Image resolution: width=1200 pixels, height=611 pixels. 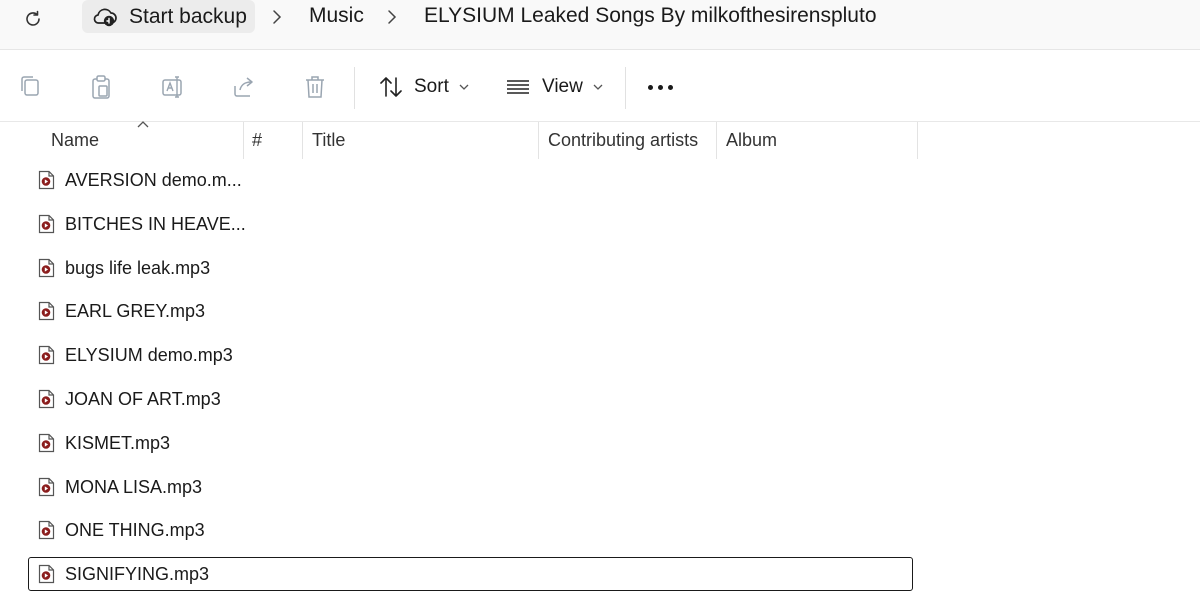 What do you see at coordinates (562, 86) in the screenshot?
I see `view-label: View` at bounding box center [562, 86].